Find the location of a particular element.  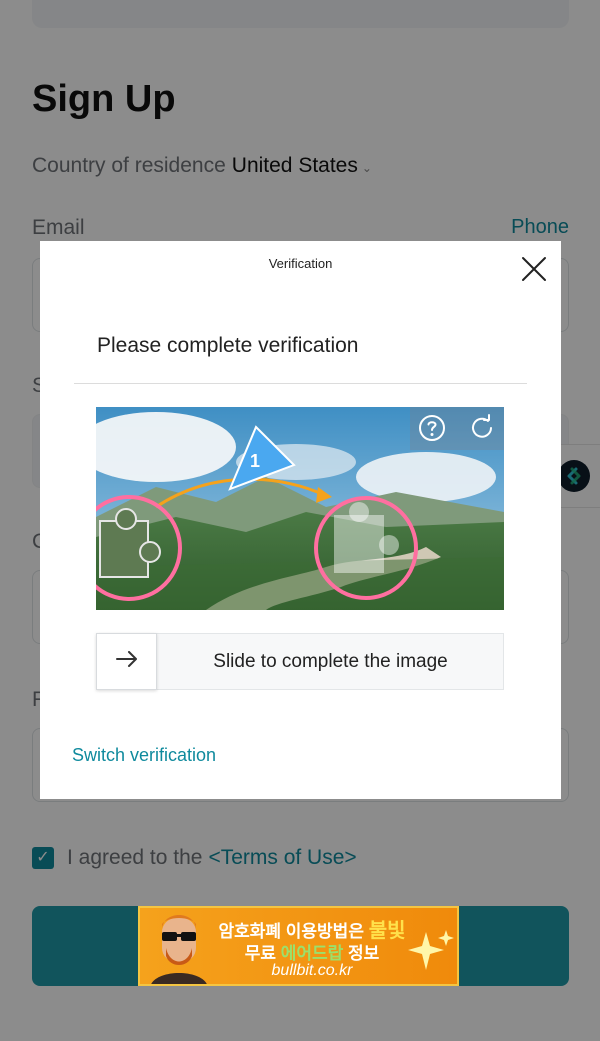

ad-text: 무료 is located at coordinates (262, 953).